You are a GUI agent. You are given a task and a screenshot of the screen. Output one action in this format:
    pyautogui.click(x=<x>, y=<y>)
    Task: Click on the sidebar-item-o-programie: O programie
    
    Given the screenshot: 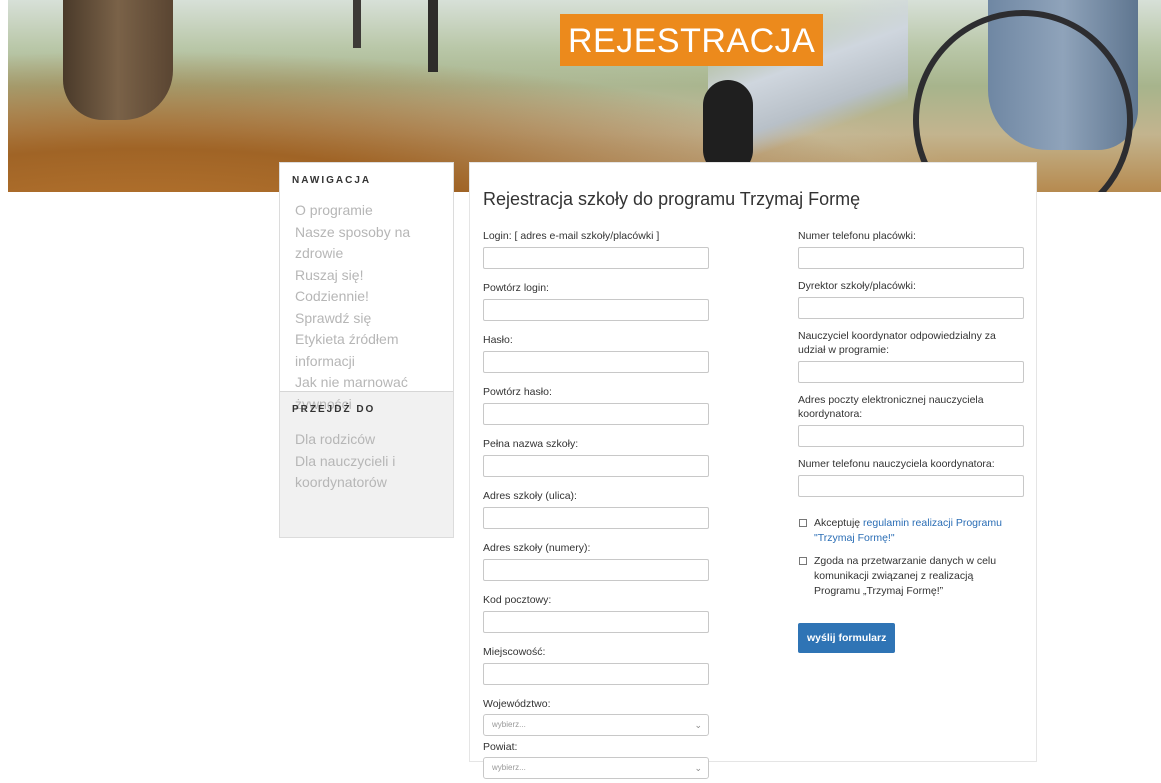 What is the action you would take?
    pyautogui.click(x=368, y=211)
    